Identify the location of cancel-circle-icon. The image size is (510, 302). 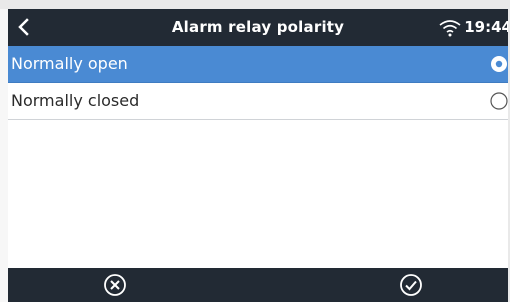
(115, 285).